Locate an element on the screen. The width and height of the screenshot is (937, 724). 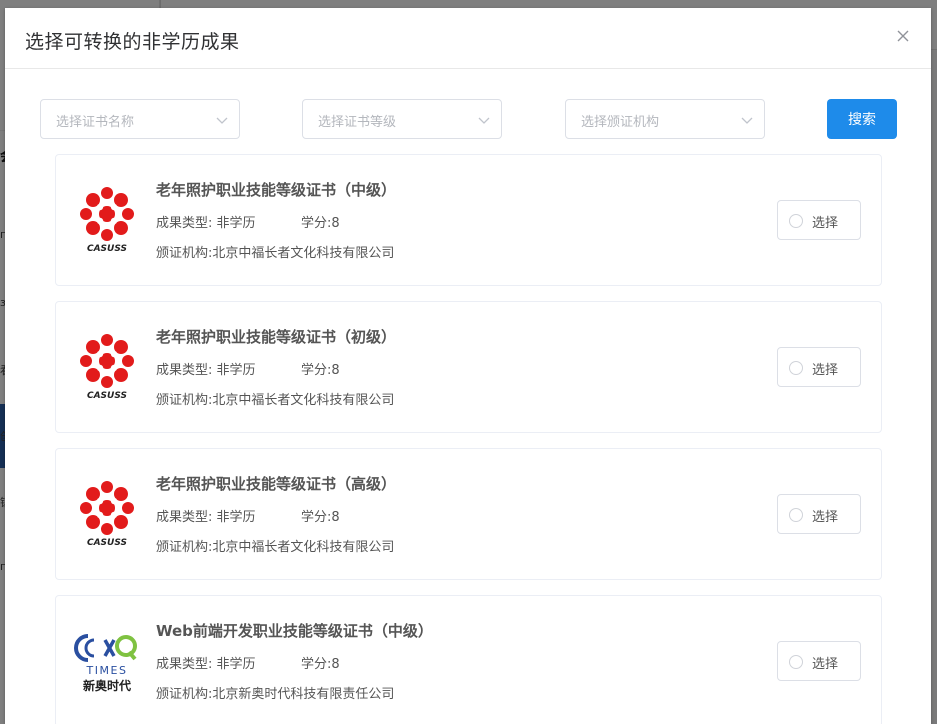
certificate-title: Web前端开发职业技能等级证书（中级） is located at coordinates (294, 631).